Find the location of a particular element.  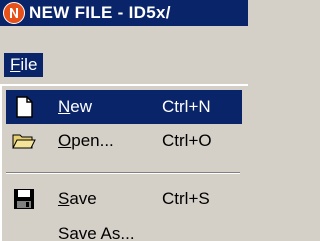

open-folder-icon is located at coordinates (24, 141).